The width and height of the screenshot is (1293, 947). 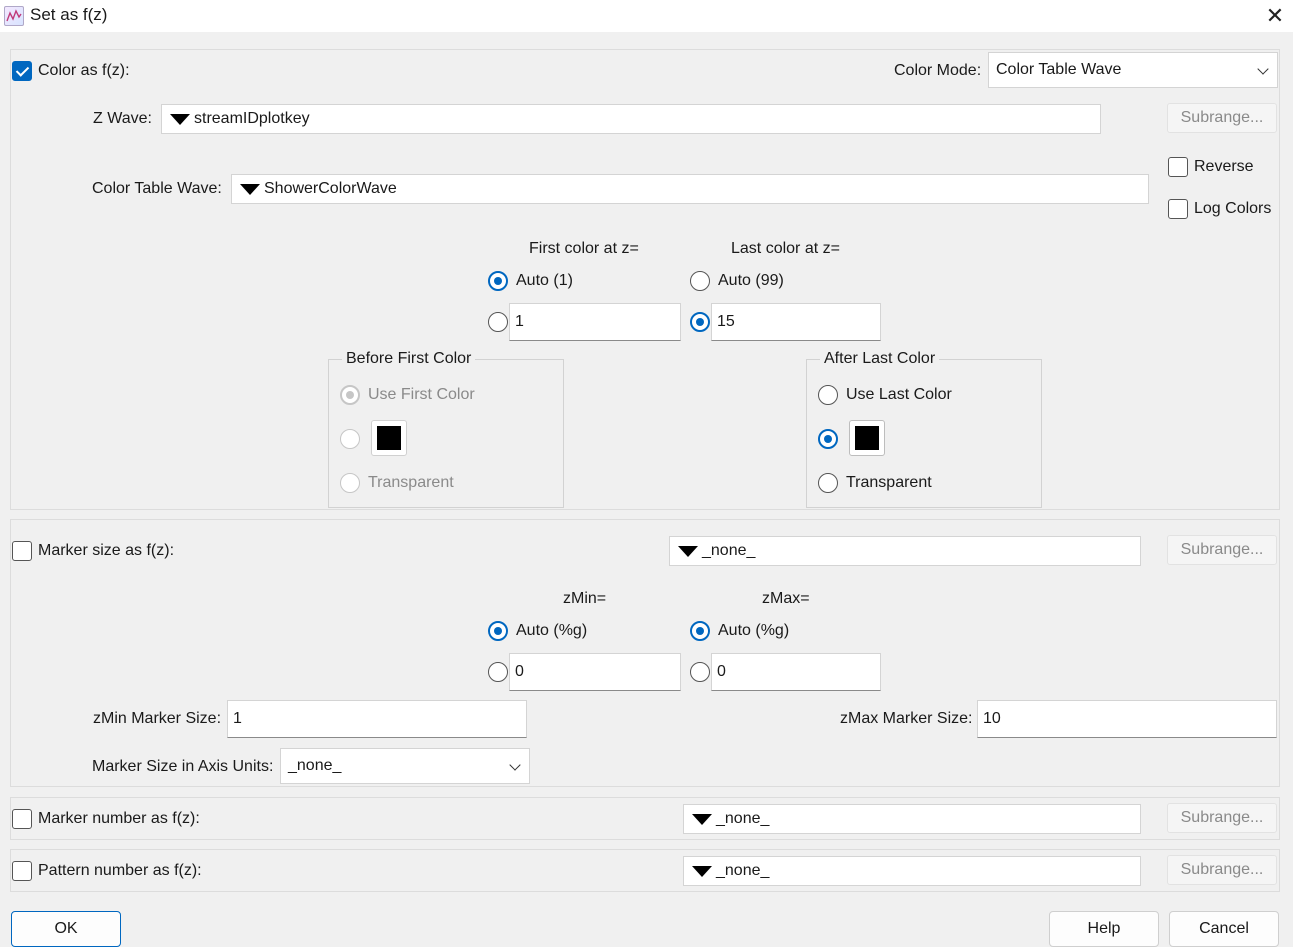 I want to click on pattern-number-label: Pattern number as f(z):, so click(x=120, y=870).